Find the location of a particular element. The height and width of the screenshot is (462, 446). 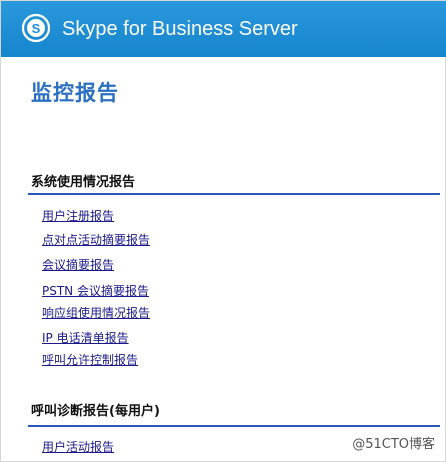

watermark: @51CTO博客 is located at coordinates (393, 444).